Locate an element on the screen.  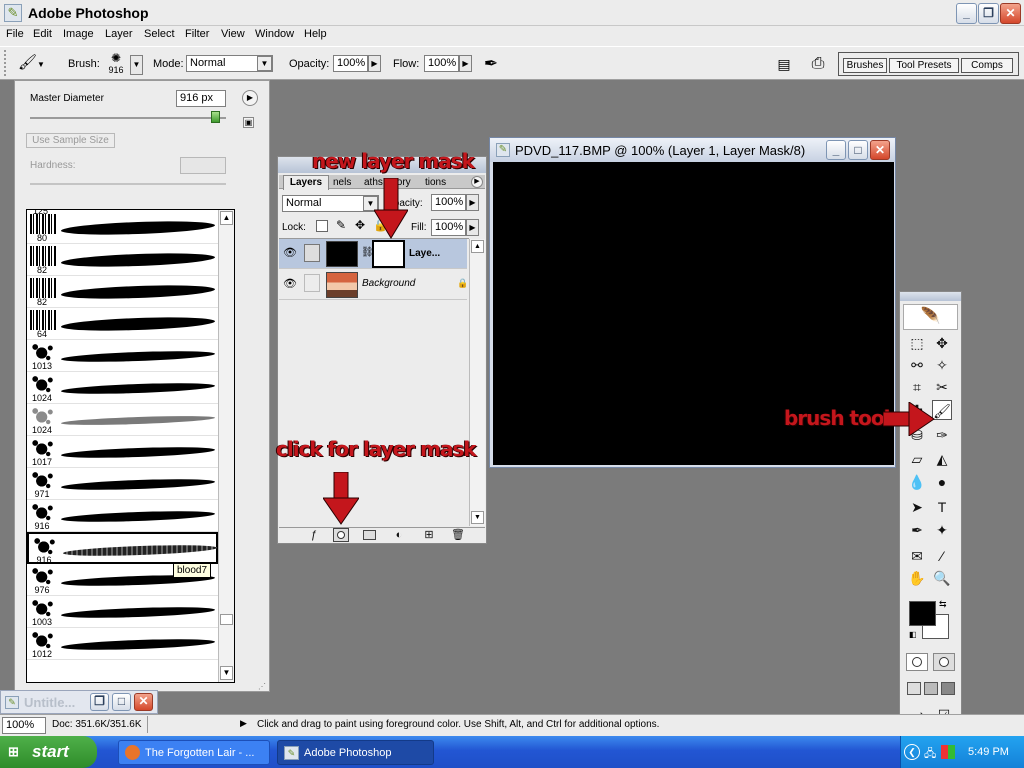
scroll-down-arrow-icon: ▼ is located at coordinates (226, 673).